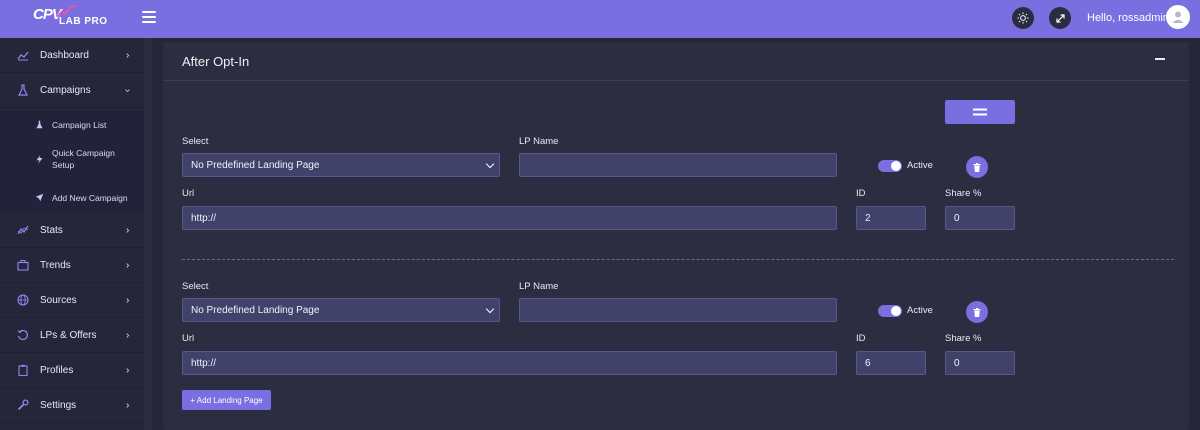 The image size is (1200, 430). I want to click on equals-icon, so click(980, 112).